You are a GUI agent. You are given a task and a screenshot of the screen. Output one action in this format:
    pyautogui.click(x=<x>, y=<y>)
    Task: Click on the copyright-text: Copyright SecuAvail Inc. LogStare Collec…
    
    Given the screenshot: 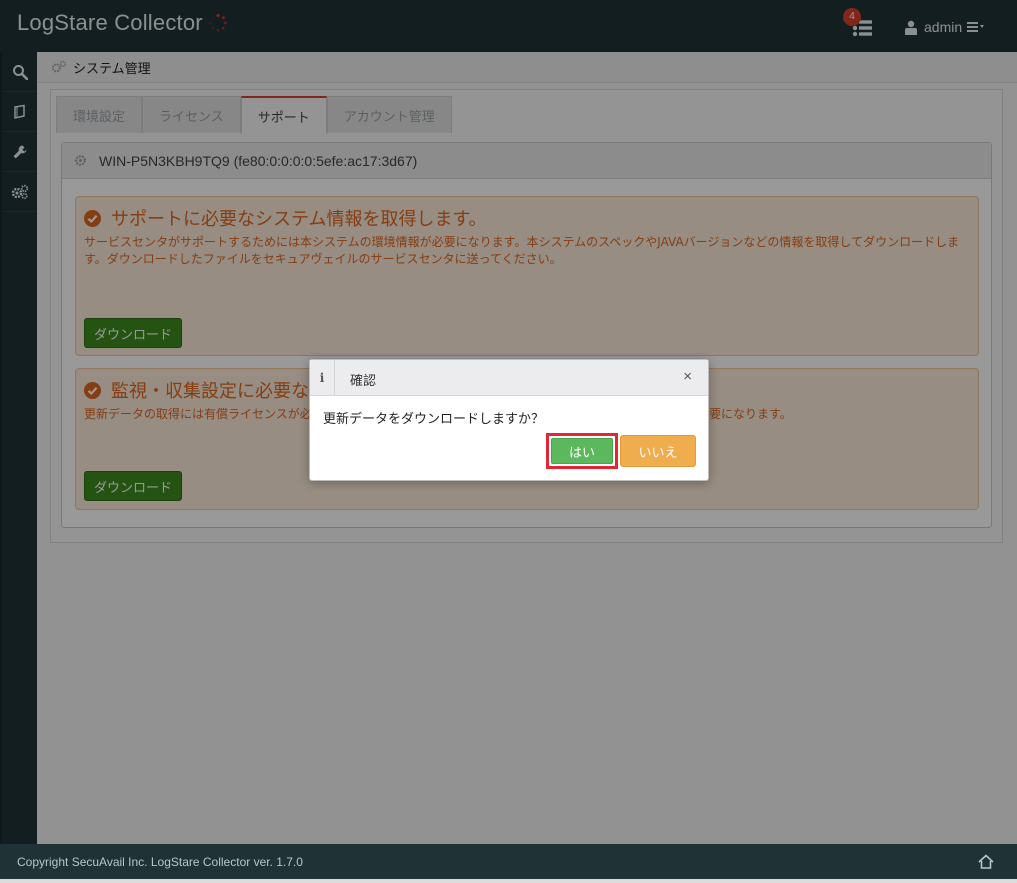 What is the action you would take?
    pyautogui.click(x=160, y=861)
    